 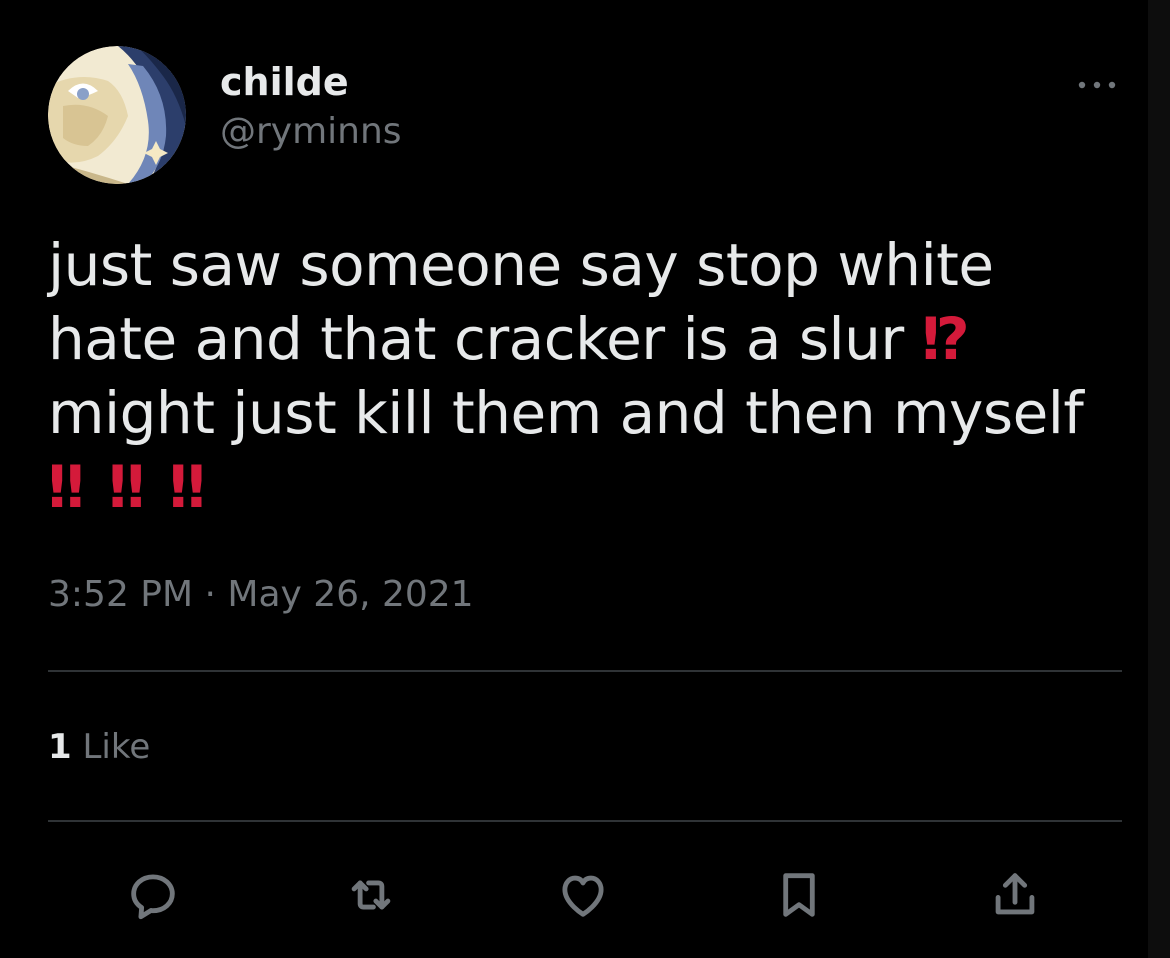 I want to click on reply-button, so click(x=153, y=895).